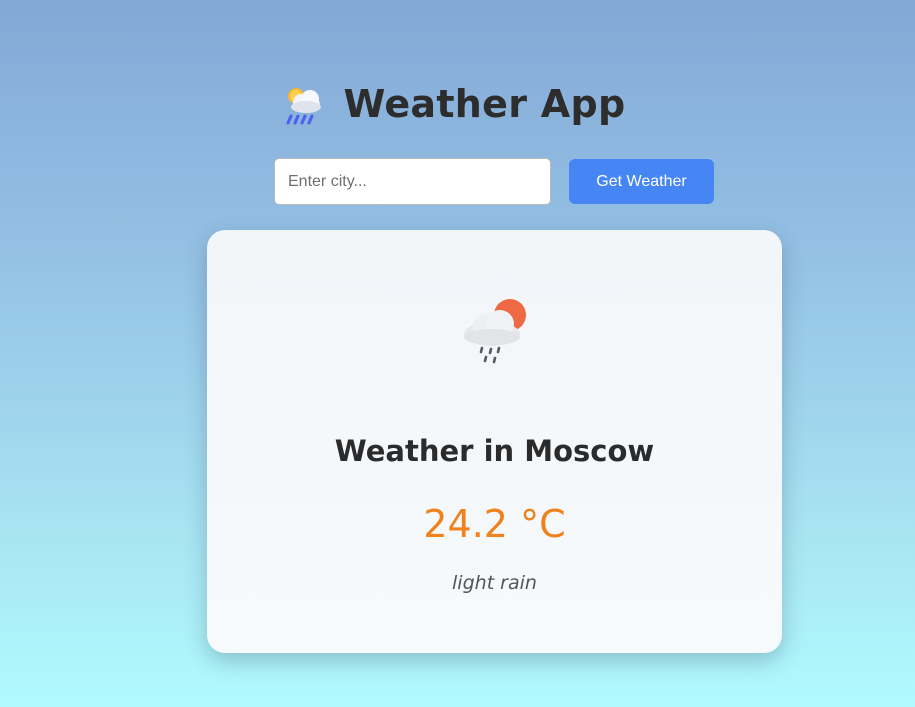 This screenshot has width=915, height=707. I want to click on sun-cloud-rain-icon, so click(304, 106).